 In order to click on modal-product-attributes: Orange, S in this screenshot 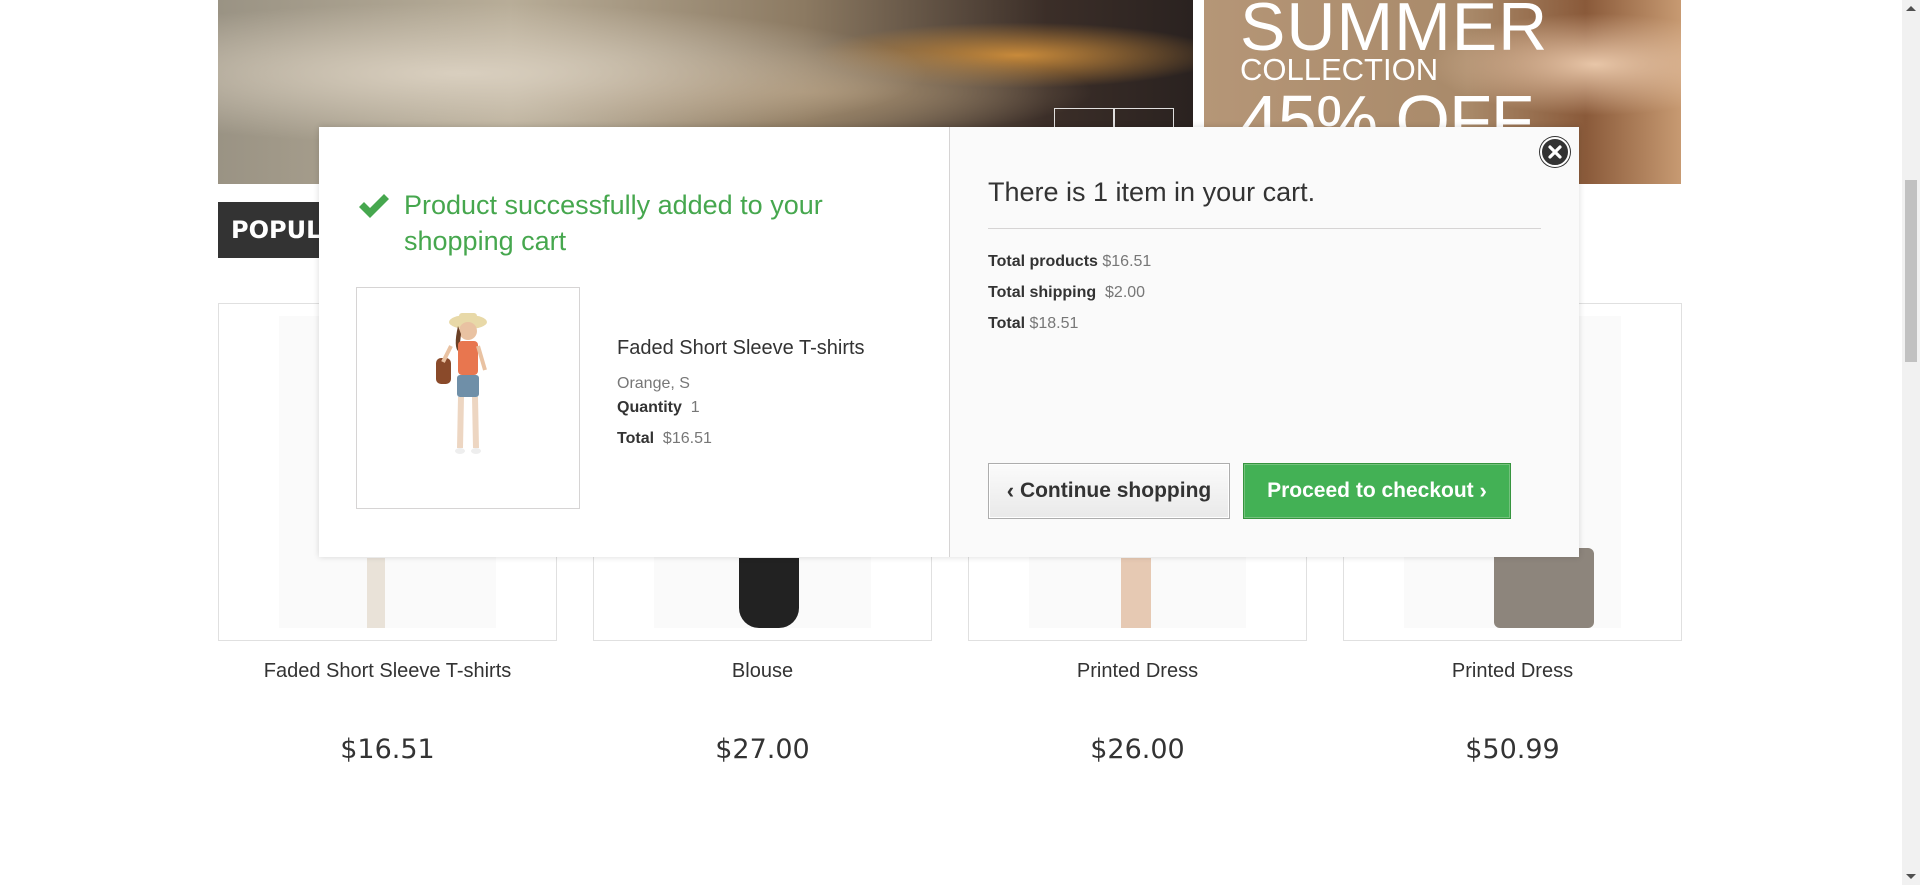, I will do `click(653, 383)`.